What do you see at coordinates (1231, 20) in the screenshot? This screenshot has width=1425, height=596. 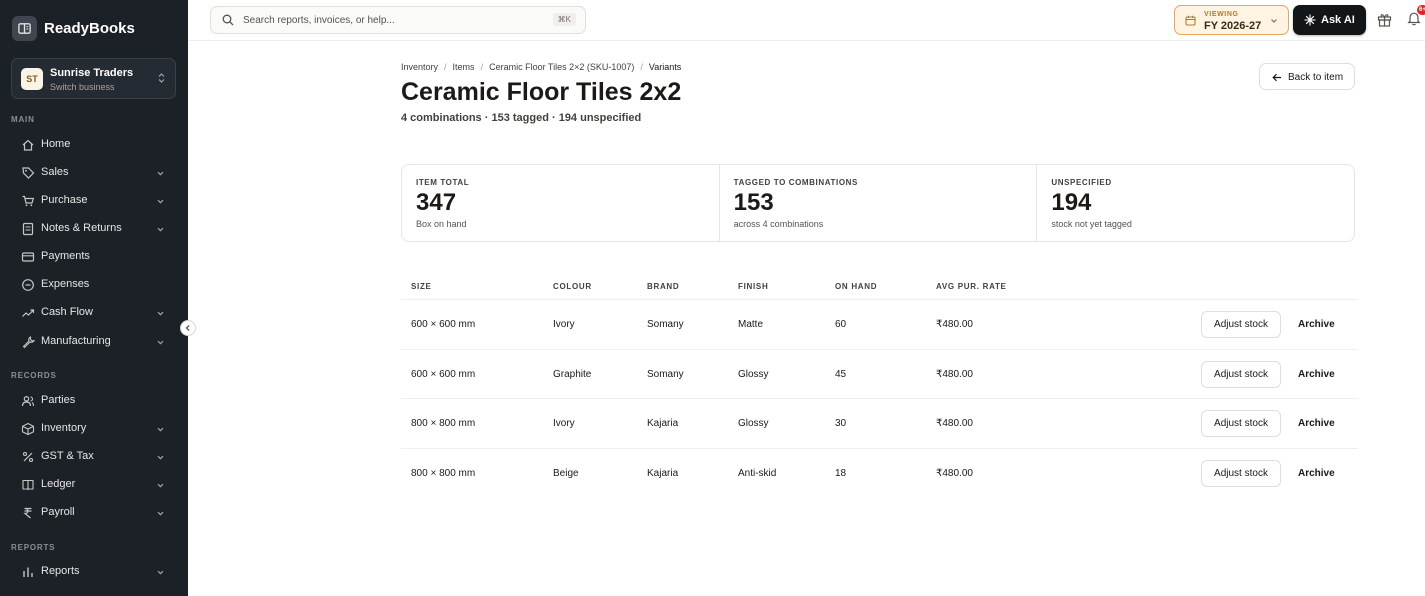 I see `fiscal-year-selector: VIEWING FY 2026-27` at bounding box center [1231, 20].